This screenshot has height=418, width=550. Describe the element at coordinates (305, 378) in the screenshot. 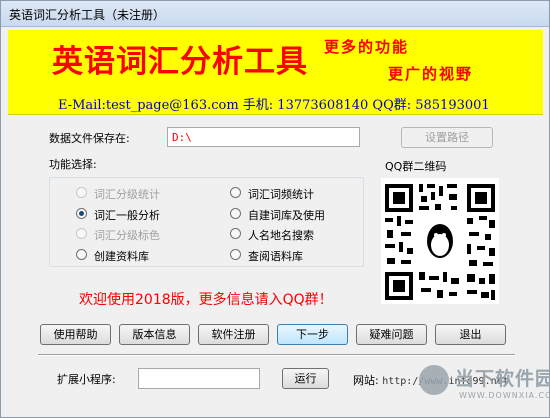

I see `run-button: 运行` at that location.